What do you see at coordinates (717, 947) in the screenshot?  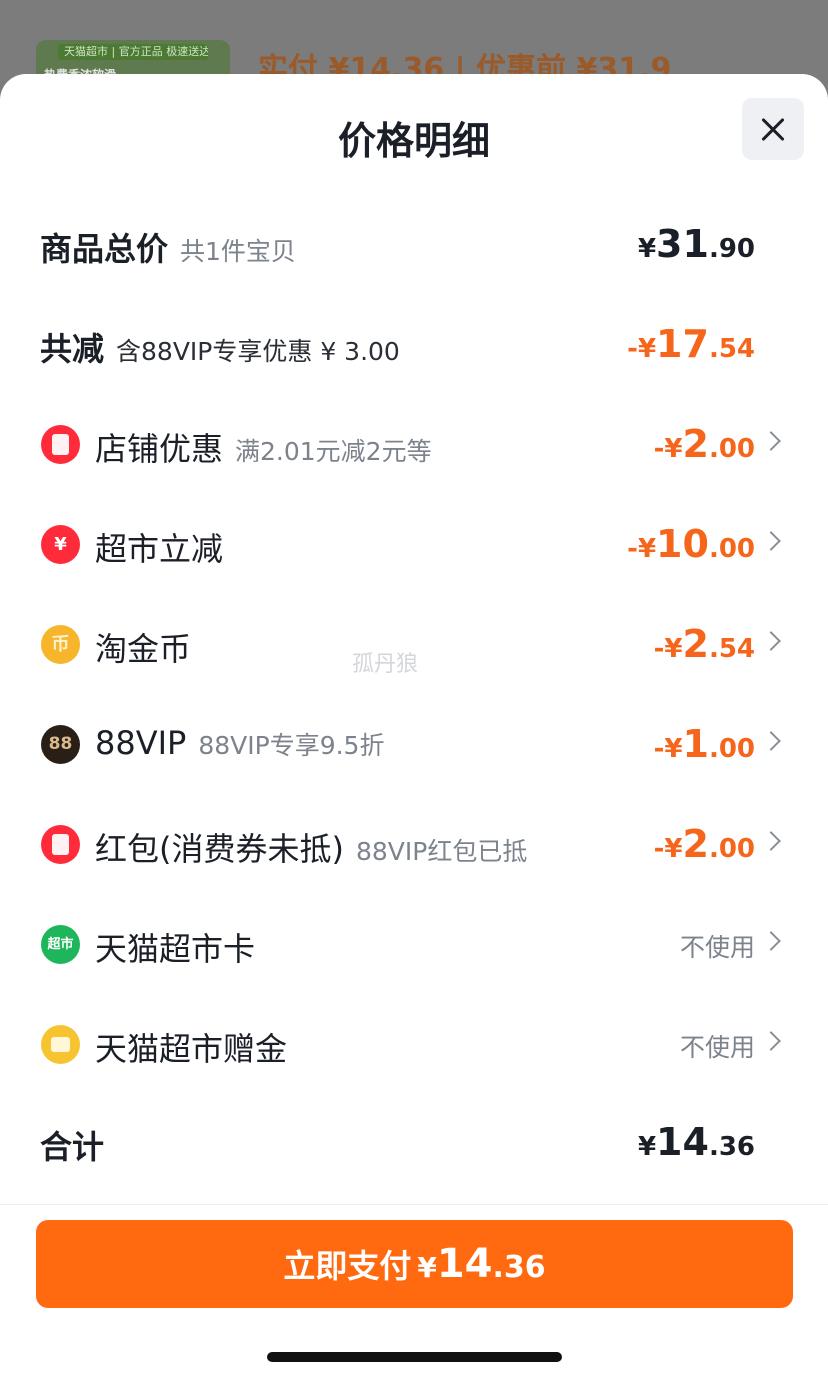 I see `market-card-status: 不使用` at bounding box center [717, 947].